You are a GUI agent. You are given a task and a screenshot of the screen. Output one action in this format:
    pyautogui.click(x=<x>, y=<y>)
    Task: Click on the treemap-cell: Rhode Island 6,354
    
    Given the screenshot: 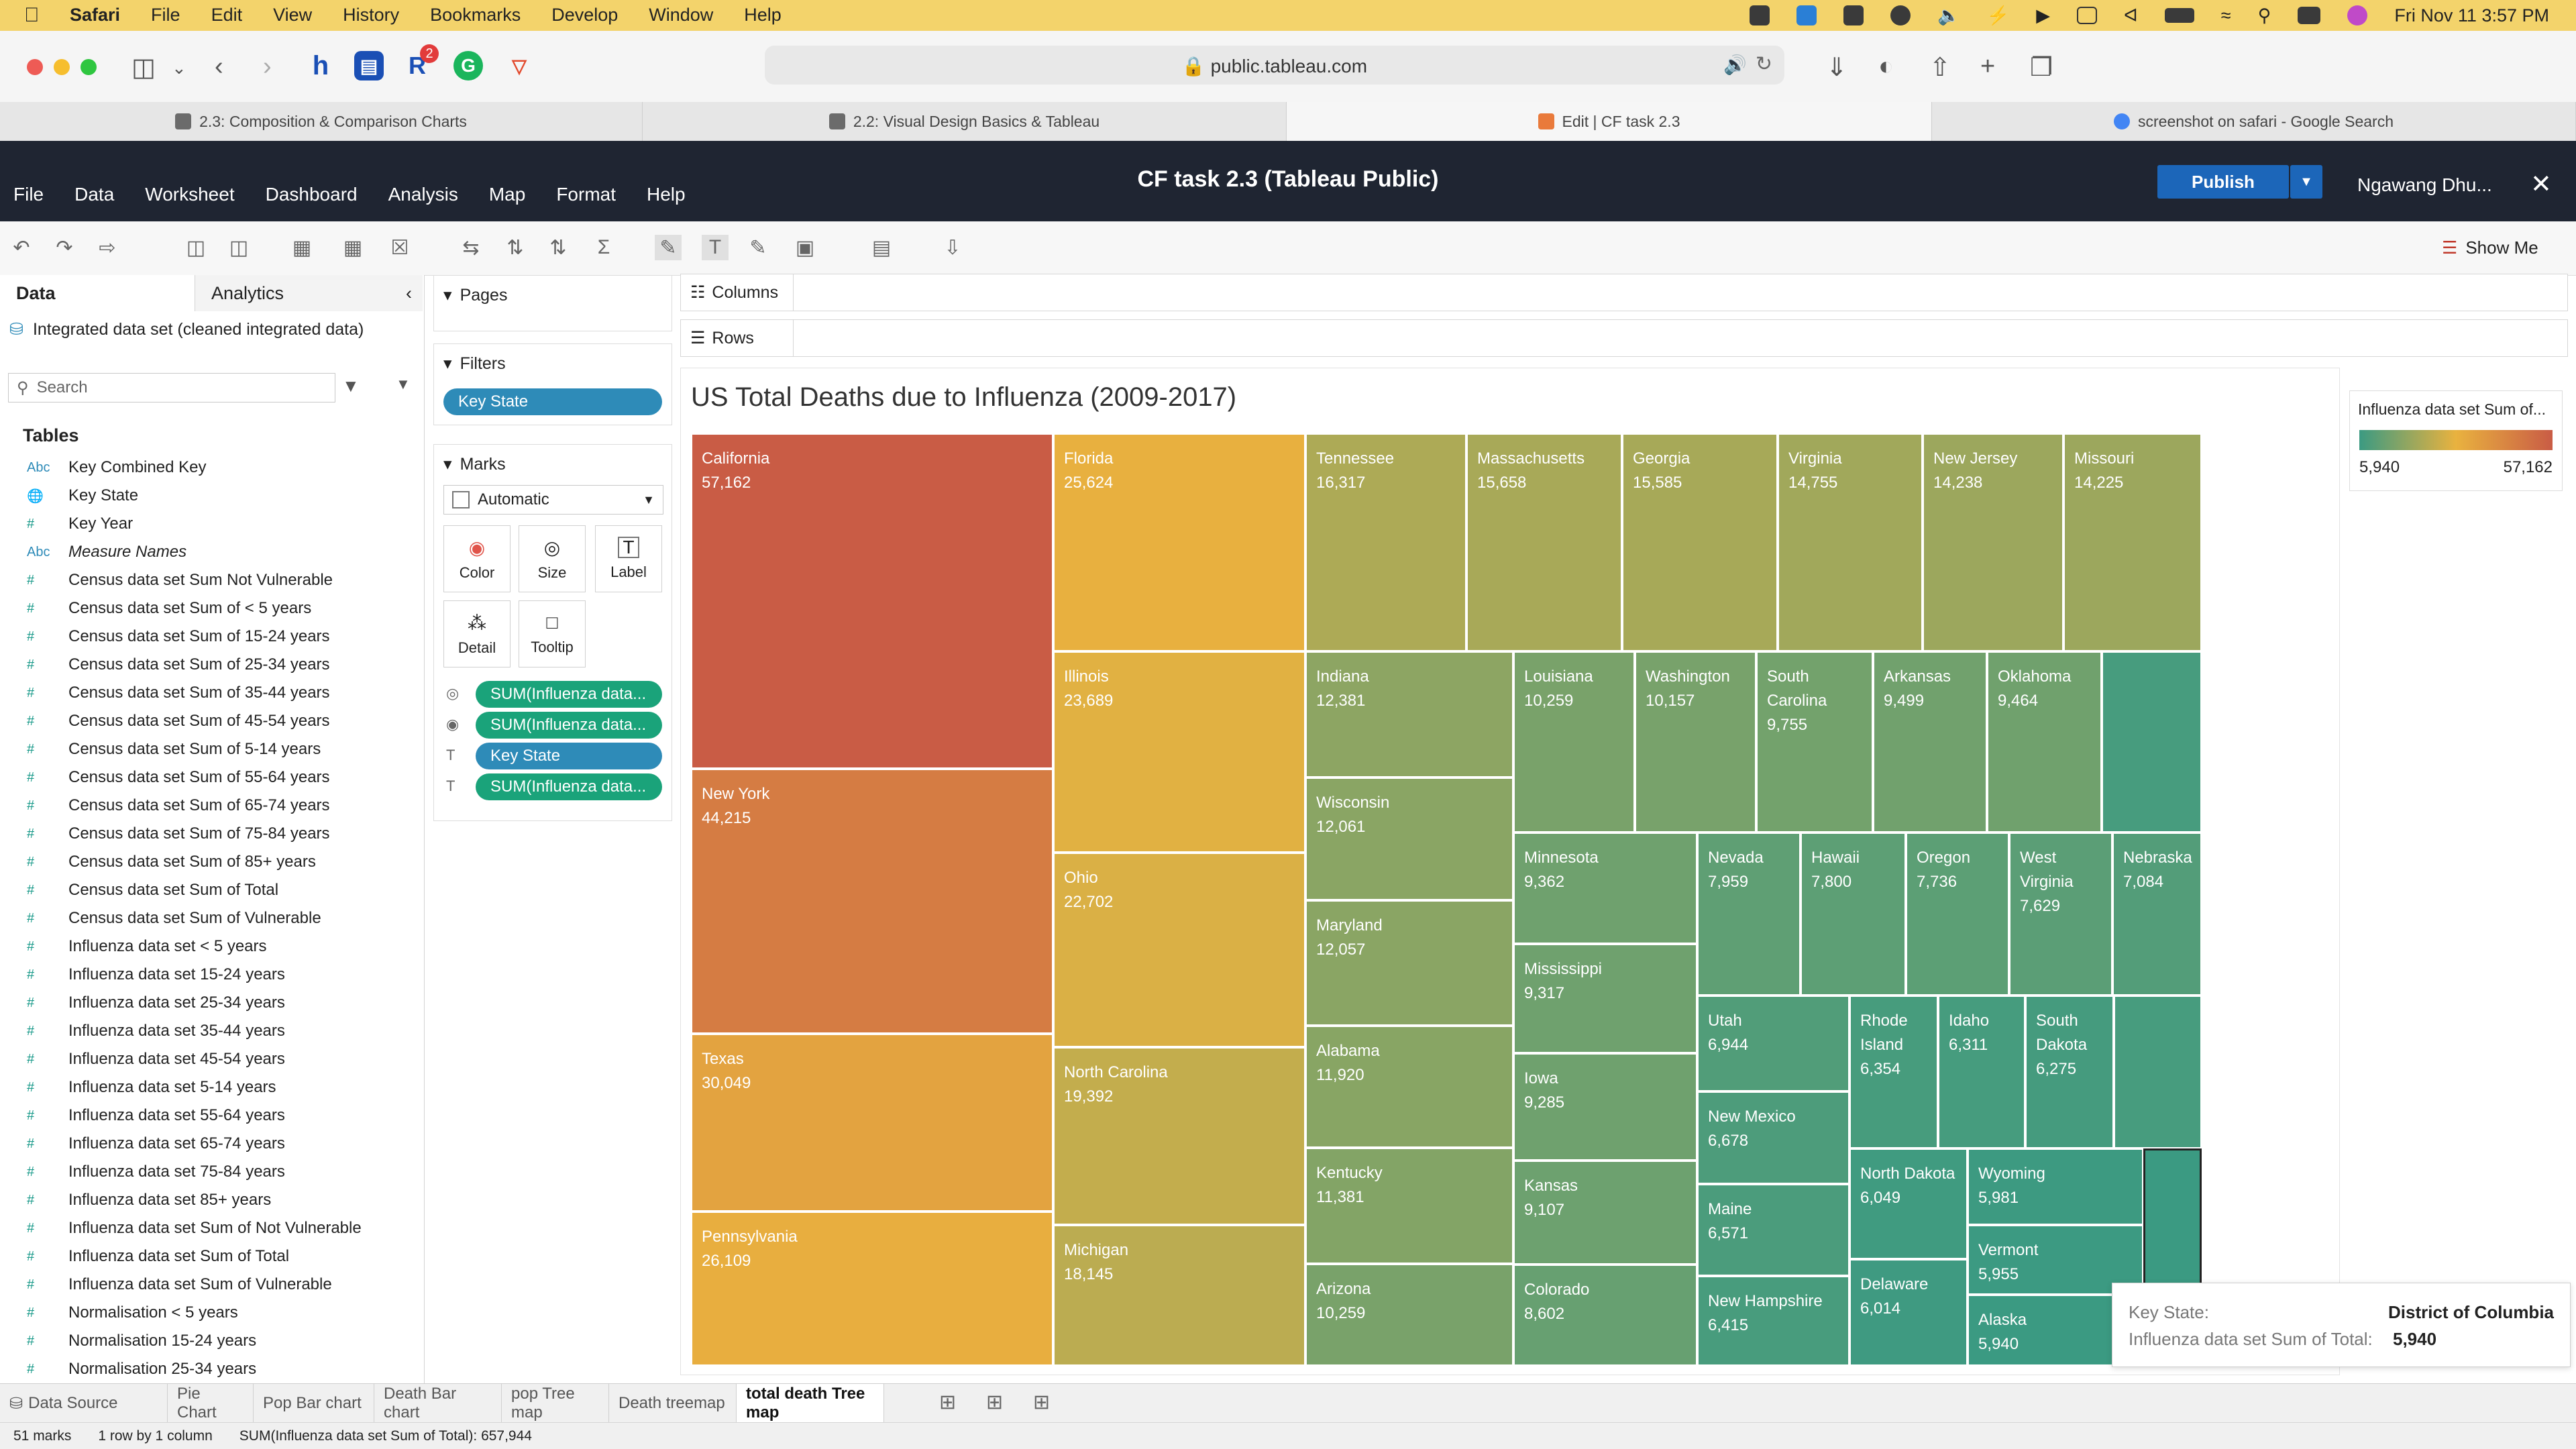 What is the action you would take?
    pyautogui.click(x=1893, y=1072)
    